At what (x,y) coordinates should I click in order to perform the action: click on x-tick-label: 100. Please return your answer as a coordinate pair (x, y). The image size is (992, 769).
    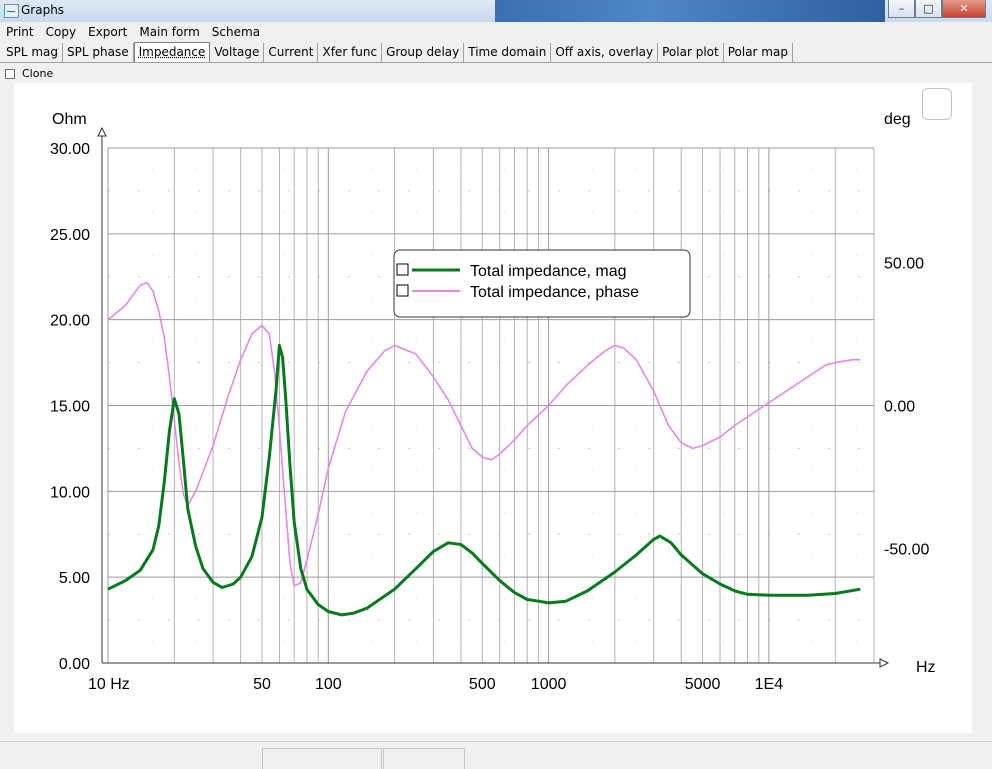
    Looking at the image, I should click on (328, 684).